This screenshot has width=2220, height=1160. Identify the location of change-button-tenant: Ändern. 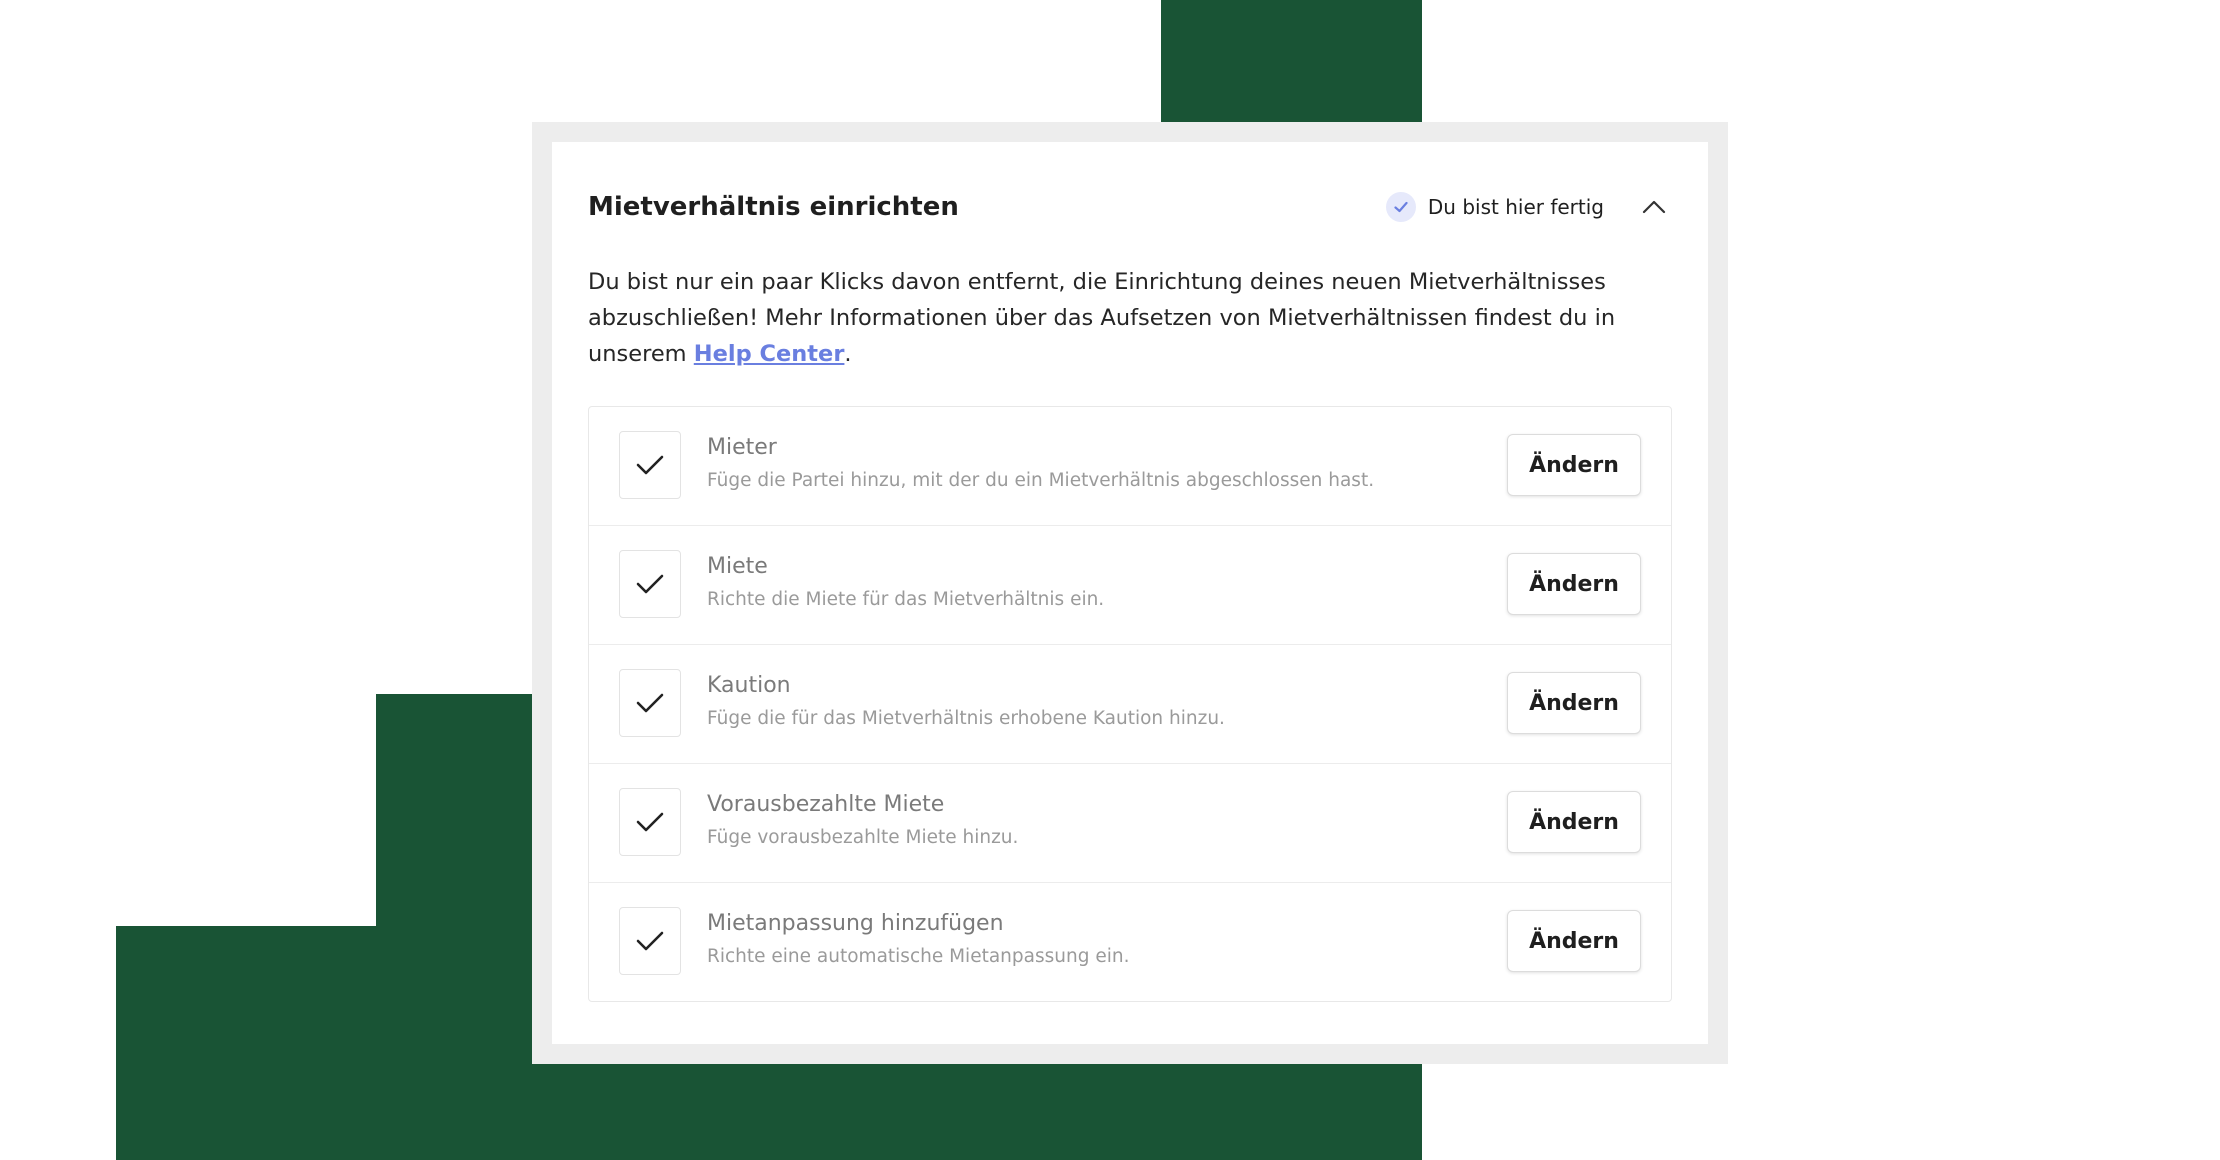
(1574, 465).